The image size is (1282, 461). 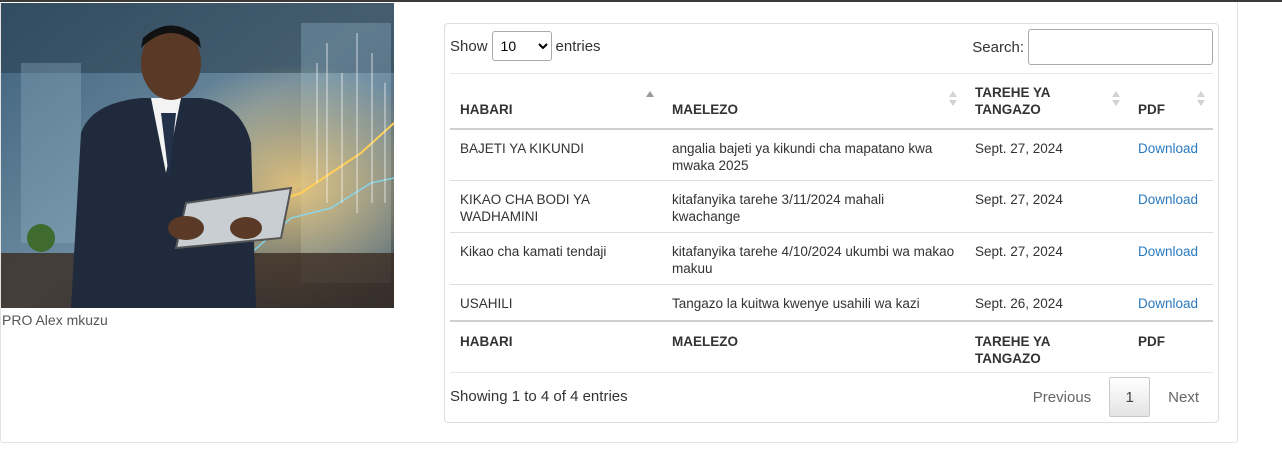 What do you see at coordinates (469, 46) in the screenshot?
I see `show-label: Show` at bounding box center [469, 46].